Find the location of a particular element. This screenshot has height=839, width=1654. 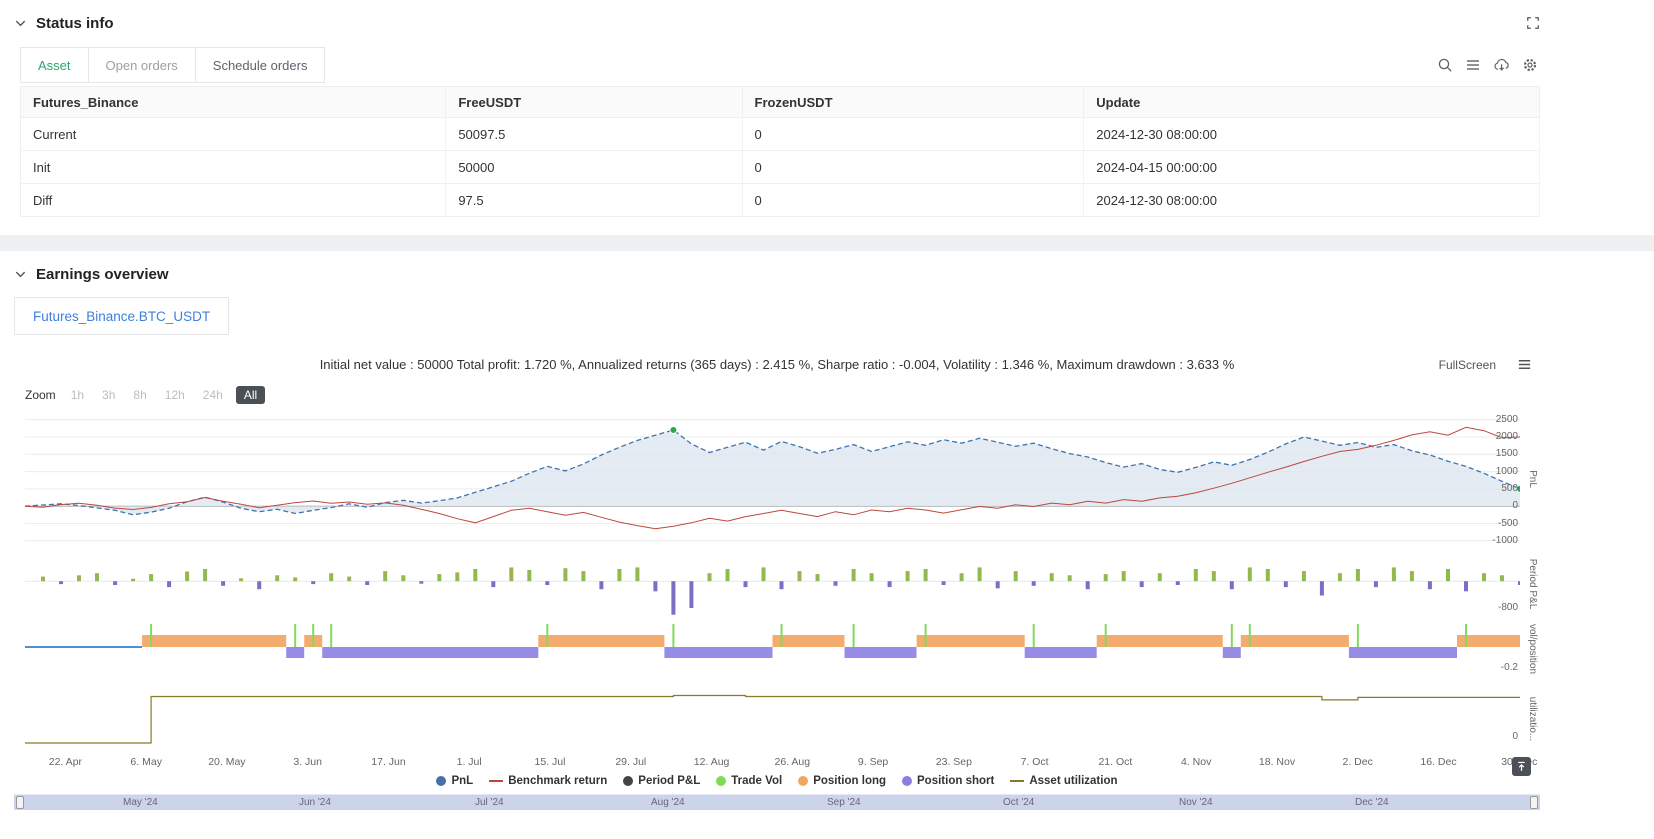

legend-item-benchmark-return: Benchmark return is located at coordinates (548, 781).